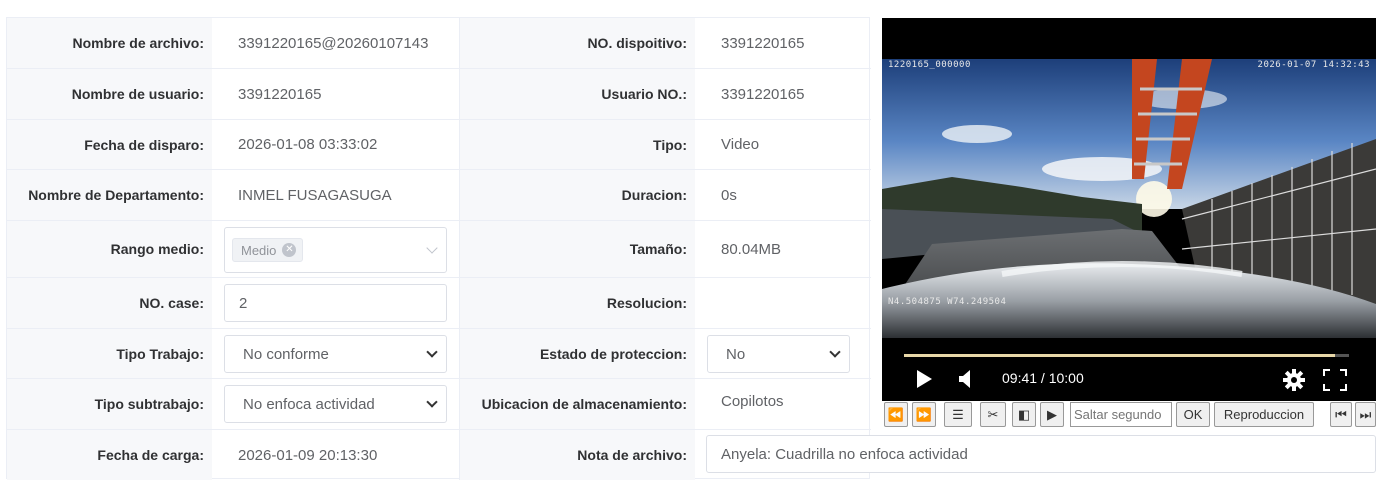 The height and width of the screenshot is (487, 1384). Describe the element at coordinates (315, 195) in the screenshot. I see `department-value: INMEL FUSAGASUGA` at that location.